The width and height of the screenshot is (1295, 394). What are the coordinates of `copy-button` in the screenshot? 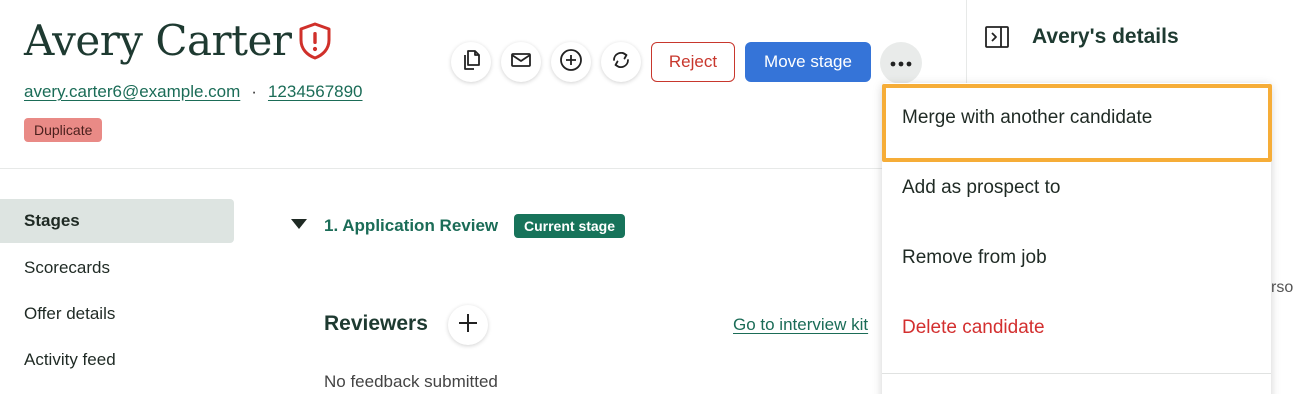 It's located at (471, 62).